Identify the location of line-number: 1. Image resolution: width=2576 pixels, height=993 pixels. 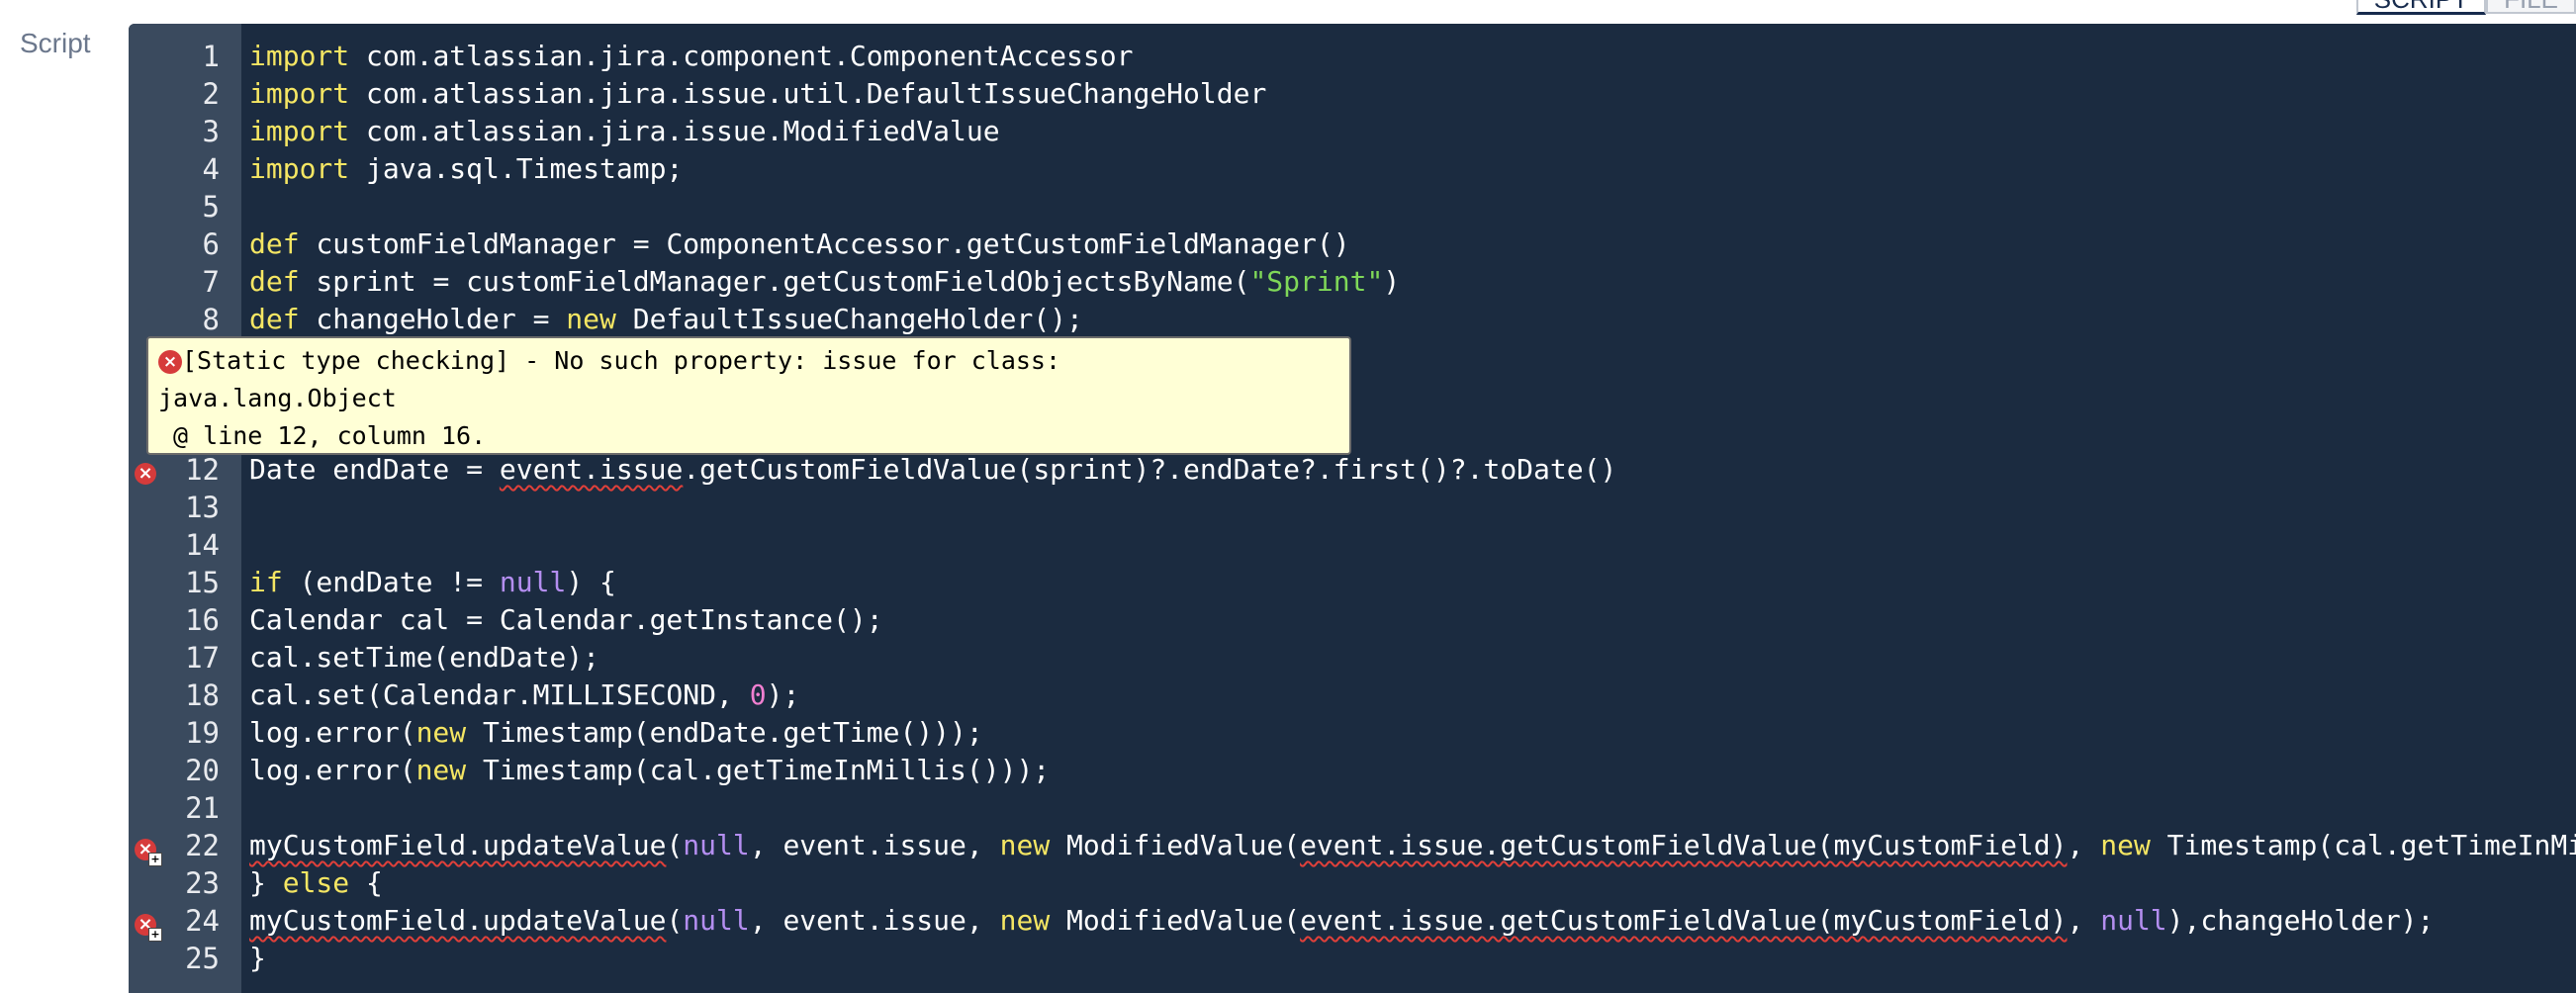
(211, 57).